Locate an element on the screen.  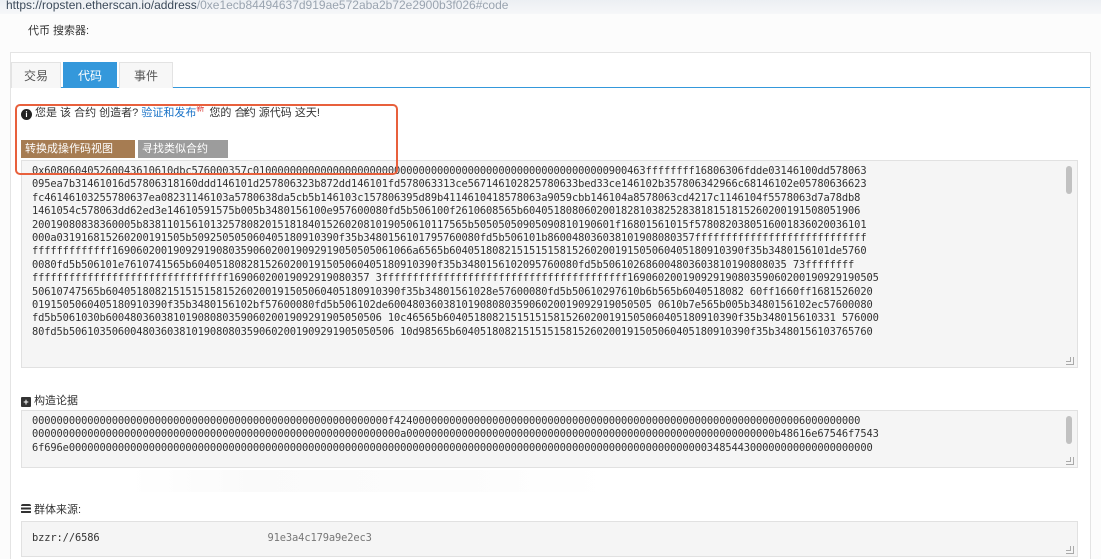
swarm-source-heading: 群体来源: is located at coordinates (51, 509).